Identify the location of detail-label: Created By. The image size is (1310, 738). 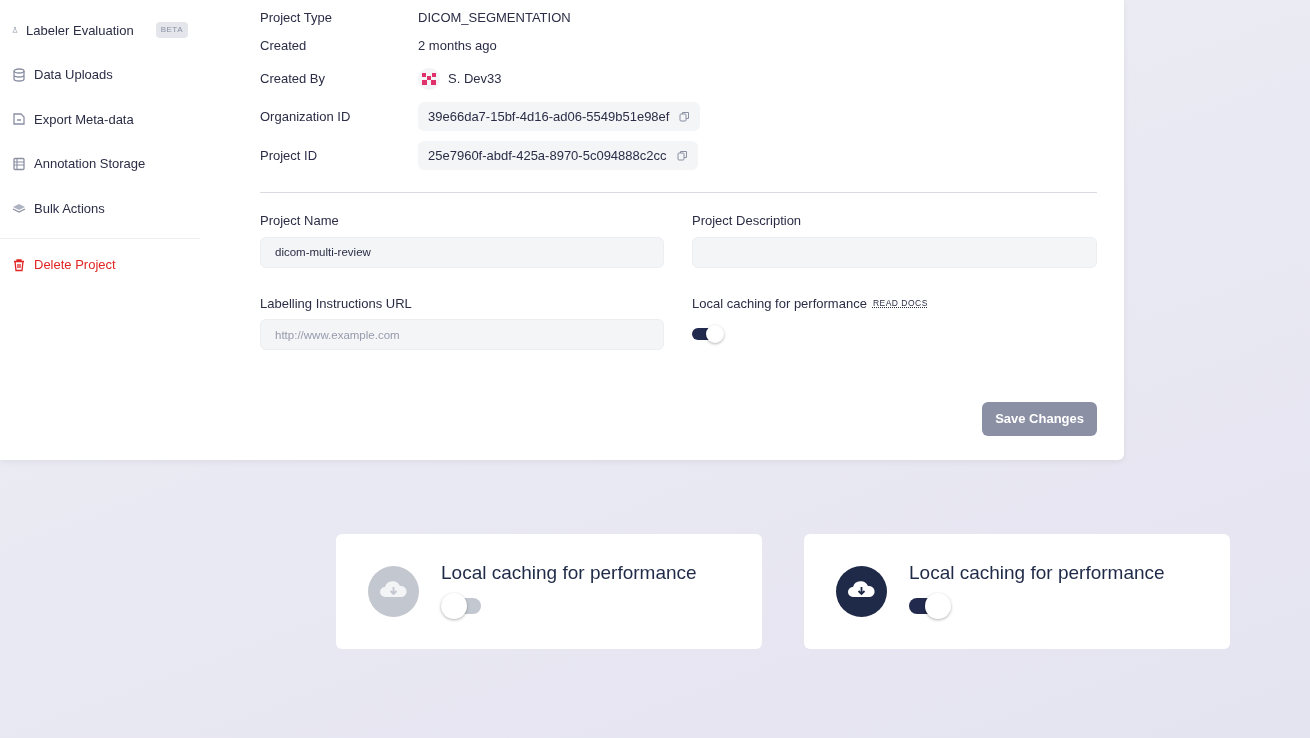
(293, 78).